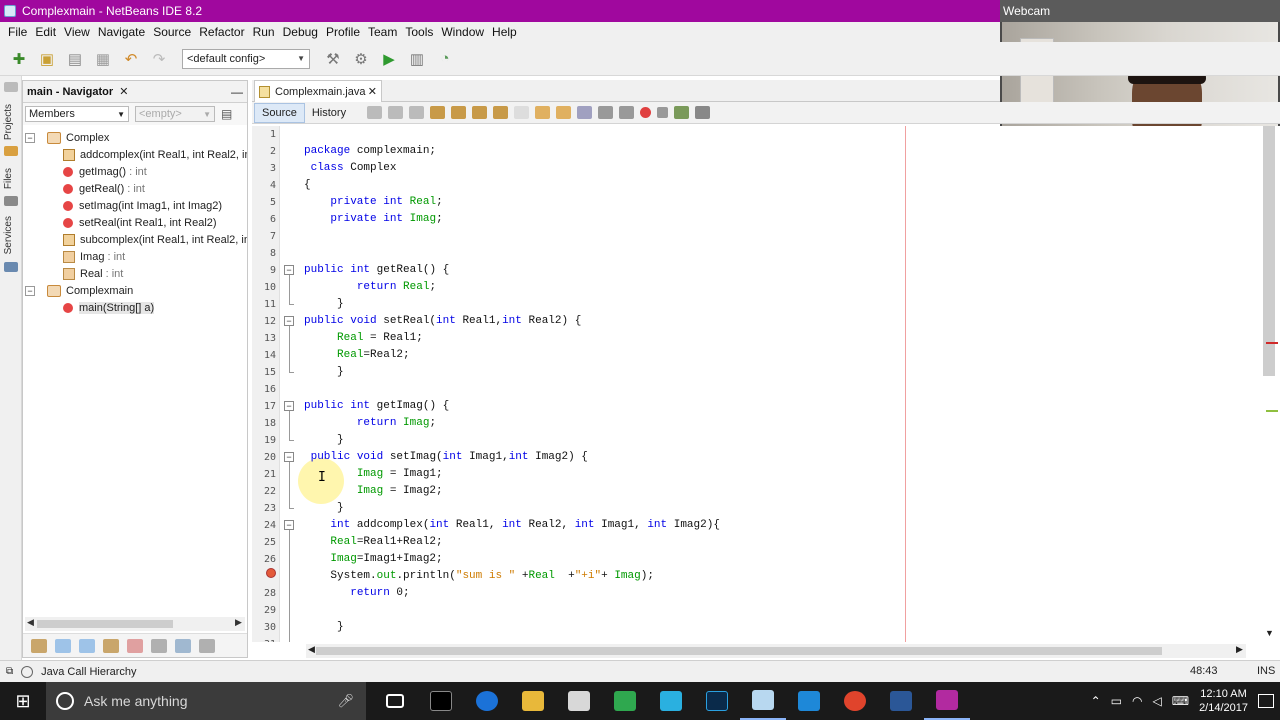 This screenshot has width=1280, height=720. Describe the element at coordinates (87, 645) in the screenshot. I see `show-static-icon` at that location.